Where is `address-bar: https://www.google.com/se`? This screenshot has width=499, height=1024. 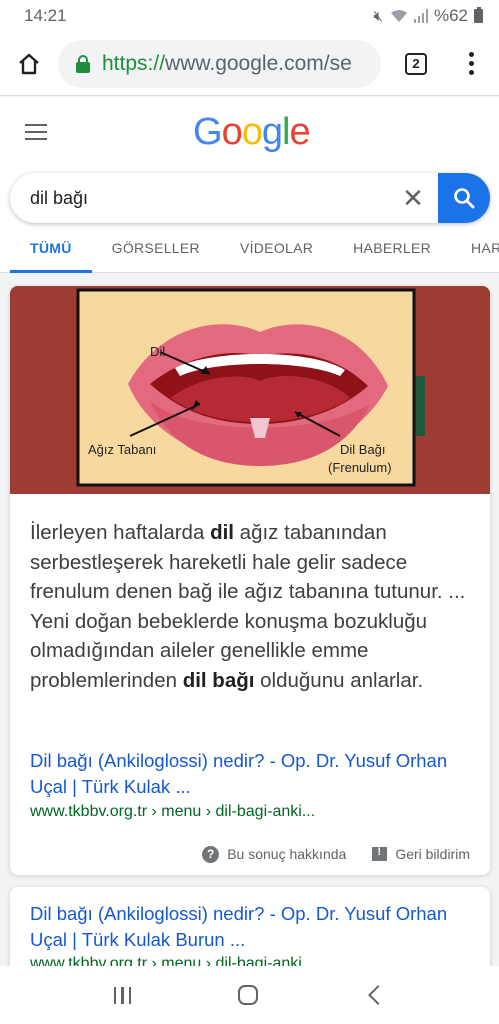
address-bar: https://www.google.com/se is located at coordinates (219, 63).